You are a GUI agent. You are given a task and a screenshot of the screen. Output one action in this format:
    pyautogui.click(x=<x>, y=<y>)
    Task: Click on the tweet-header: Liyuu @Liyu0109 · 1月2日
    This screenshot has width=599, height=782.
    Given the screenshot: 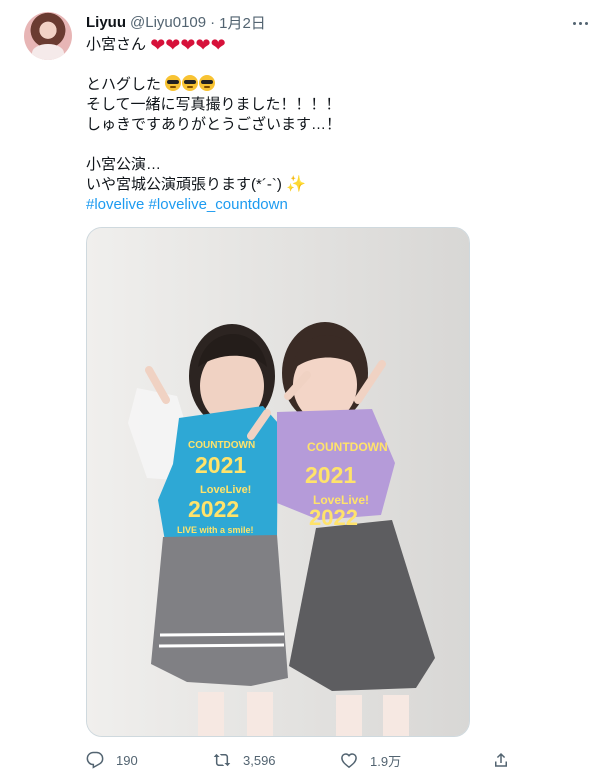 What is the action you would take?
    pyautogui.click(x=176, y=22)
    